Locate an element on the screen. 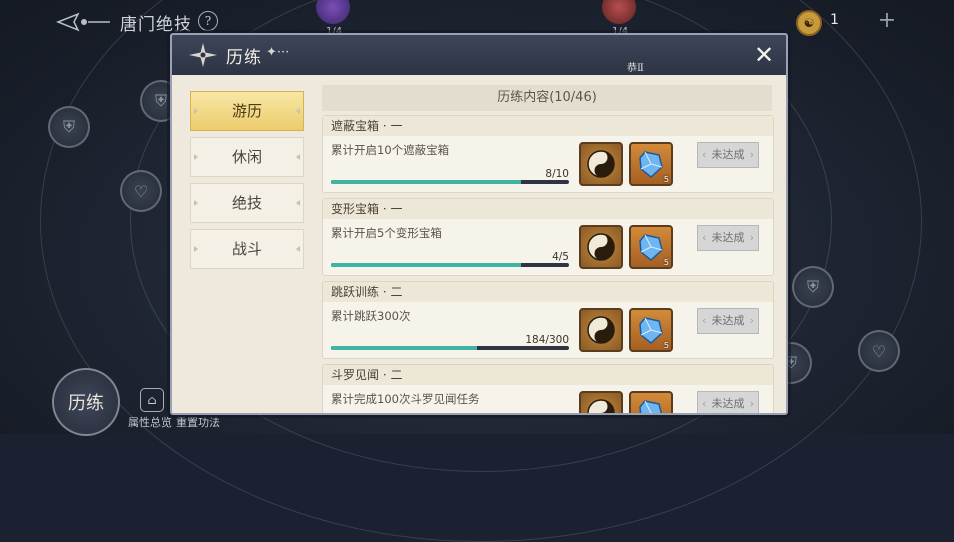 This screenshot has width=954, height=542. dialog-title: 历练 is located at coordinates (244, 58).